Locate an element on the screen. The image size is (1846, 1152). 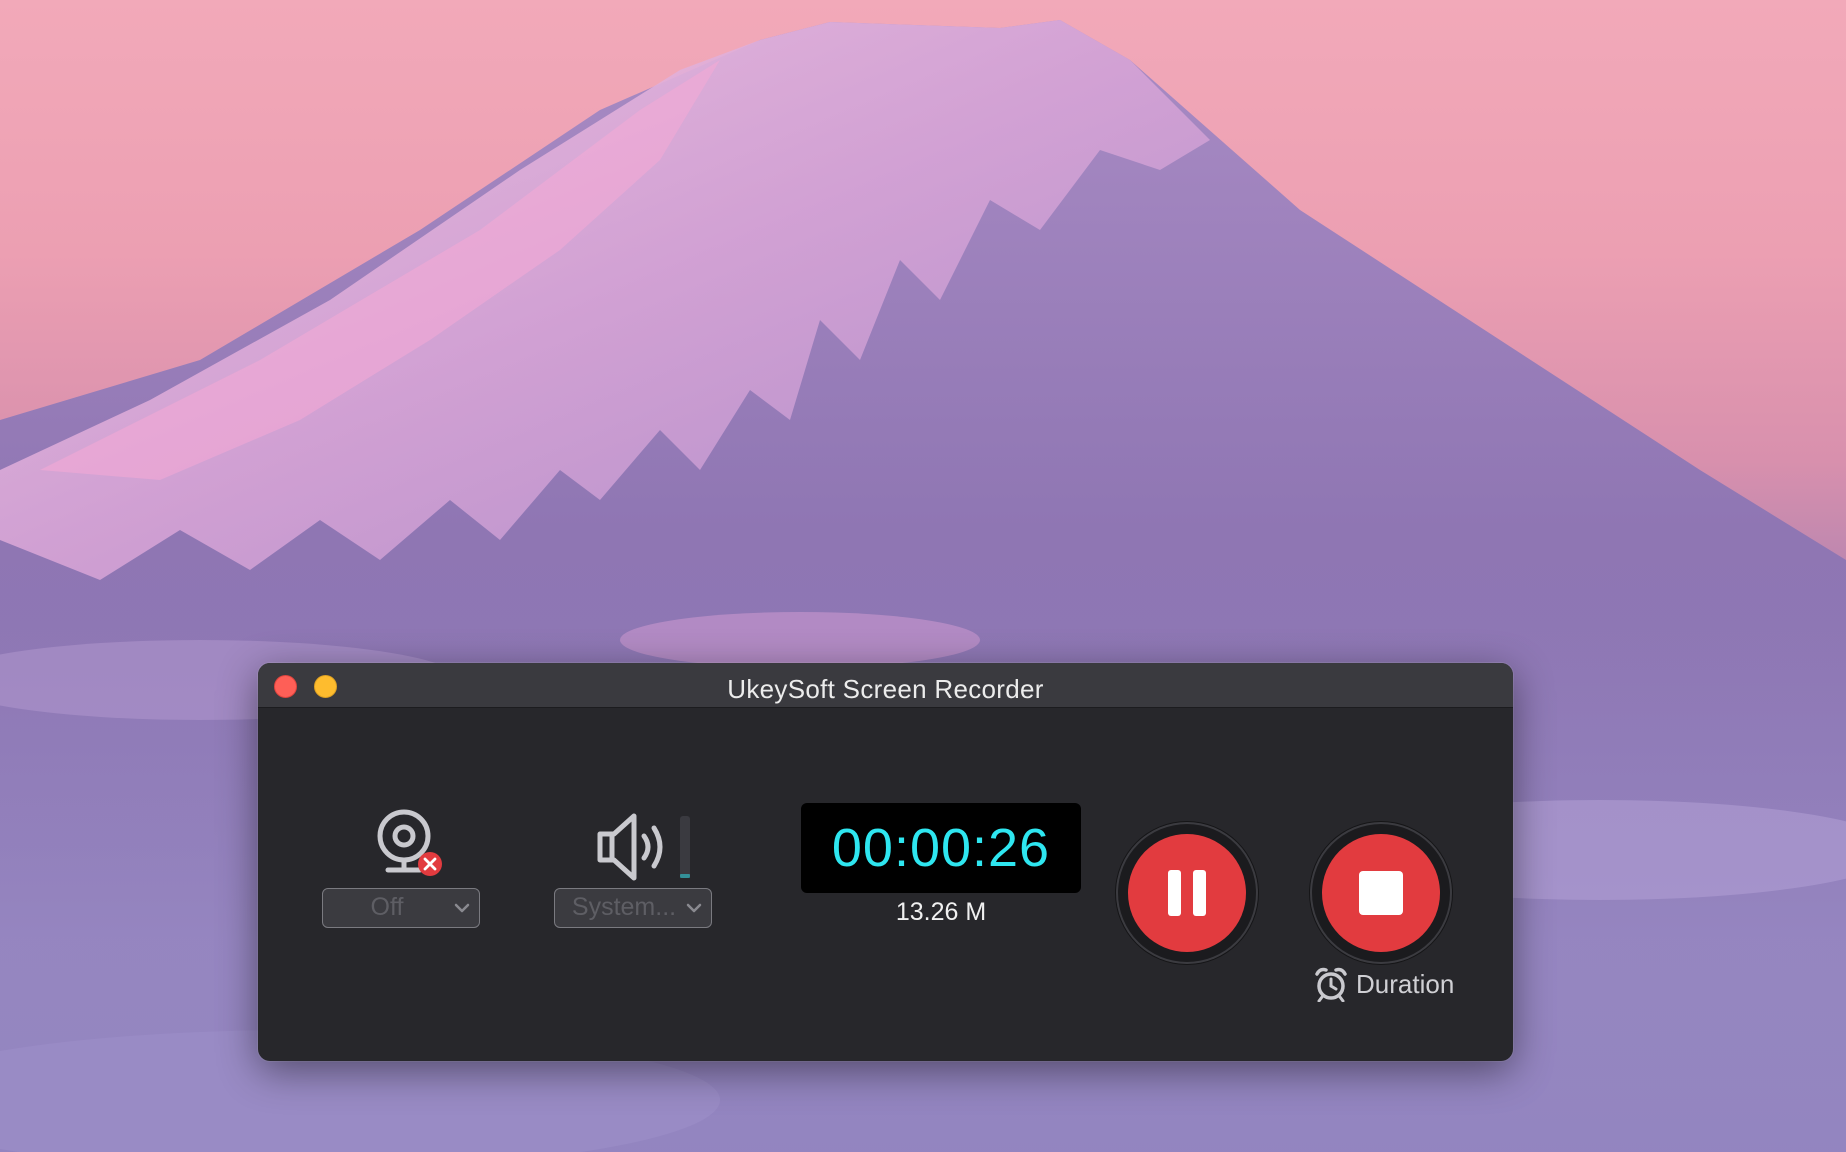
file-size-label: 13.26 M is located at coordinates (941, 912).